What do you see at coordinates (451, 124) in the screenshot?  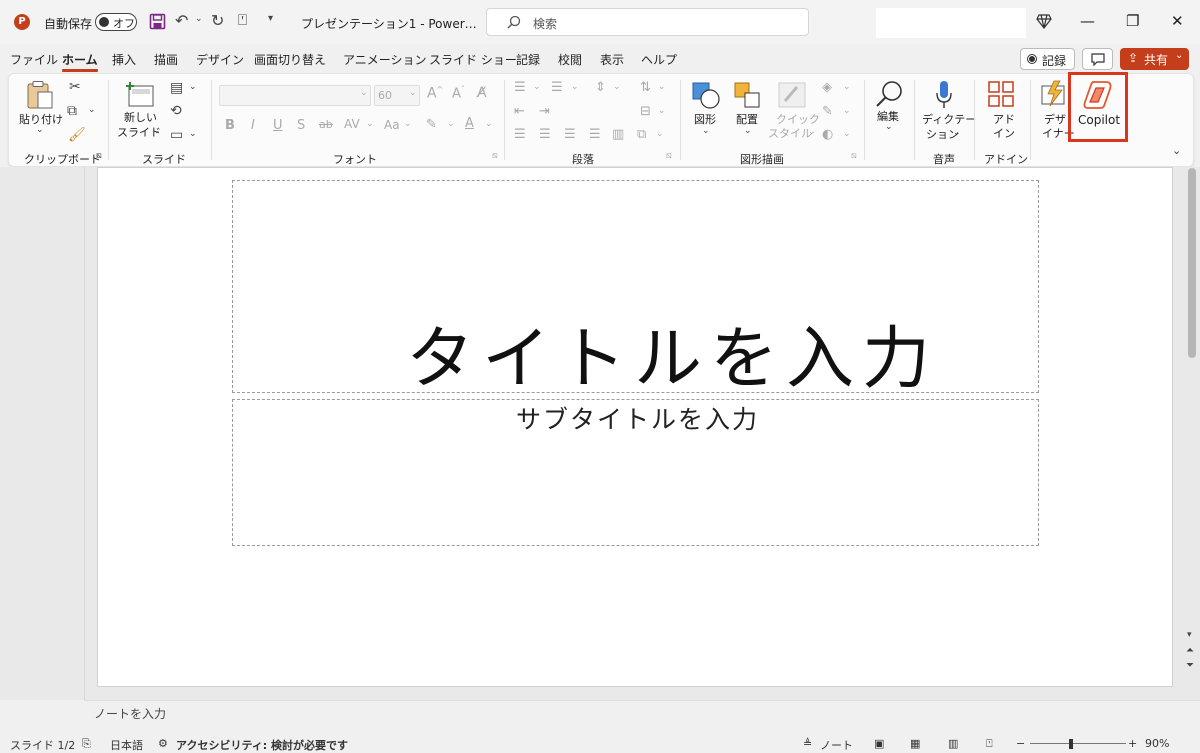 I see `highlight-chevron-icon: ⌄` at bounding box center [451, 124].